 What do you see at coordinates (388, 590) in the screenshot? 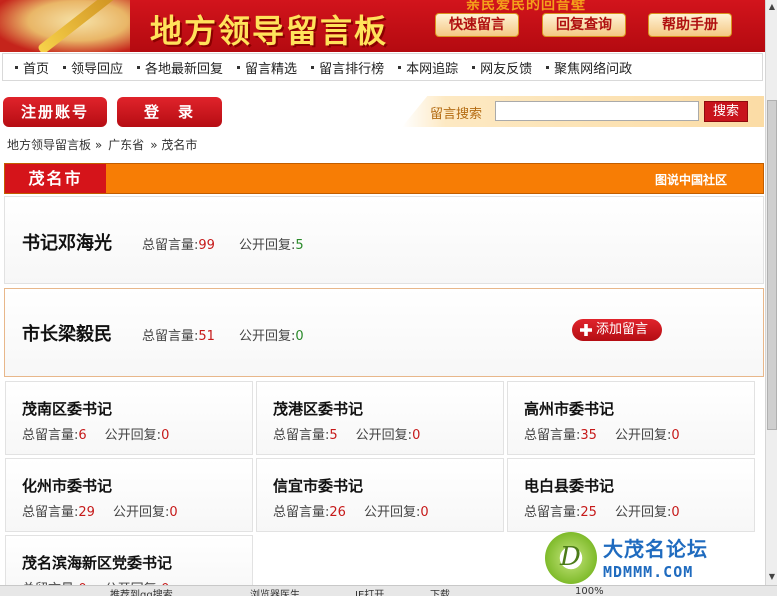
I see `browser-status-bar: 推荐到qq搜索 浏览器医生 IE打开 下载 100%` at bounding box center [388, 590].